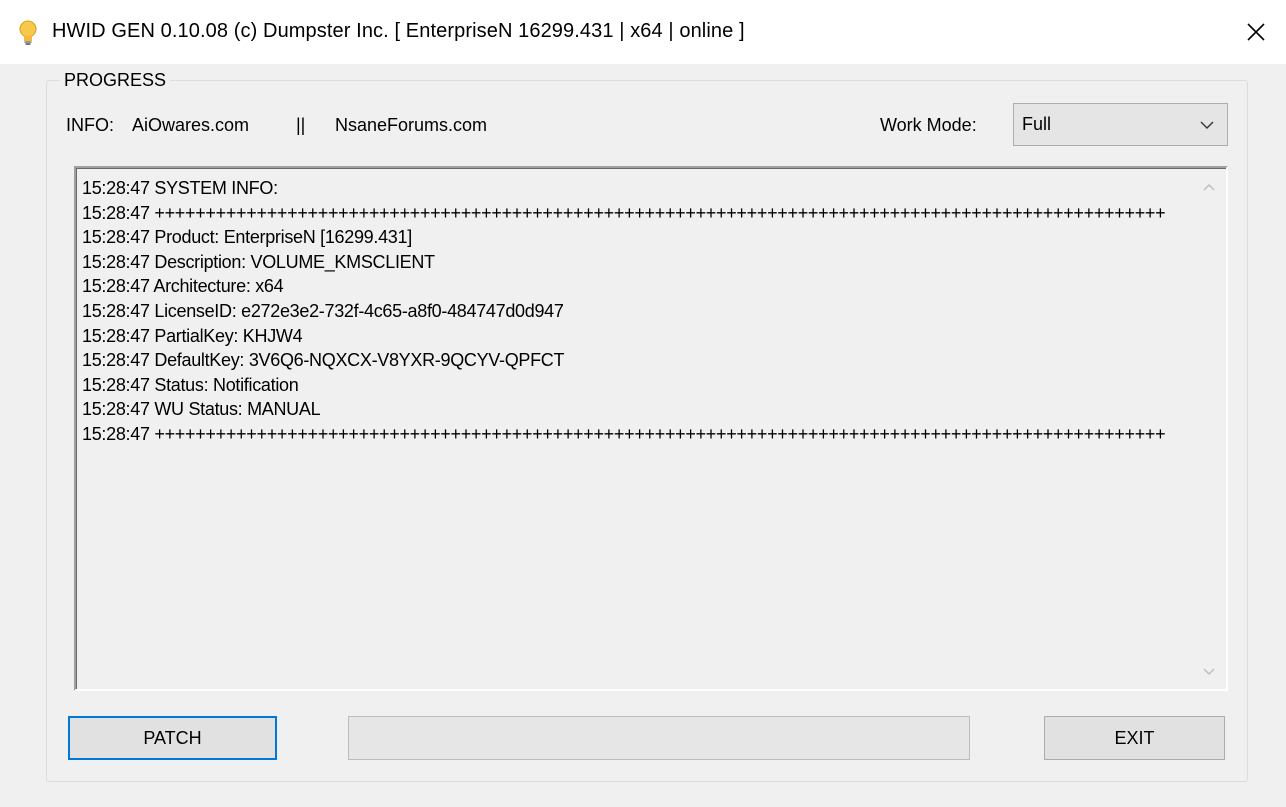  Describe the element at coordinates (1209, 187) in the screenshot. I see `scroll-up-icon` at that location.